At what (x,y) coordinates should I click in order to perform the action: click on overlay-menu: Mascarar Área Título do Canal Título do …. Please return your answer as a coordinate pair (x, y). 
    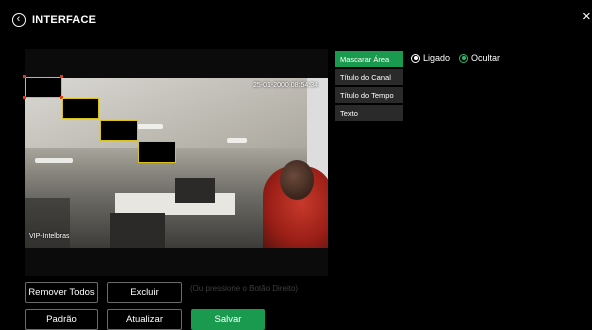
    Looking at the image, I should click on (369, 87).